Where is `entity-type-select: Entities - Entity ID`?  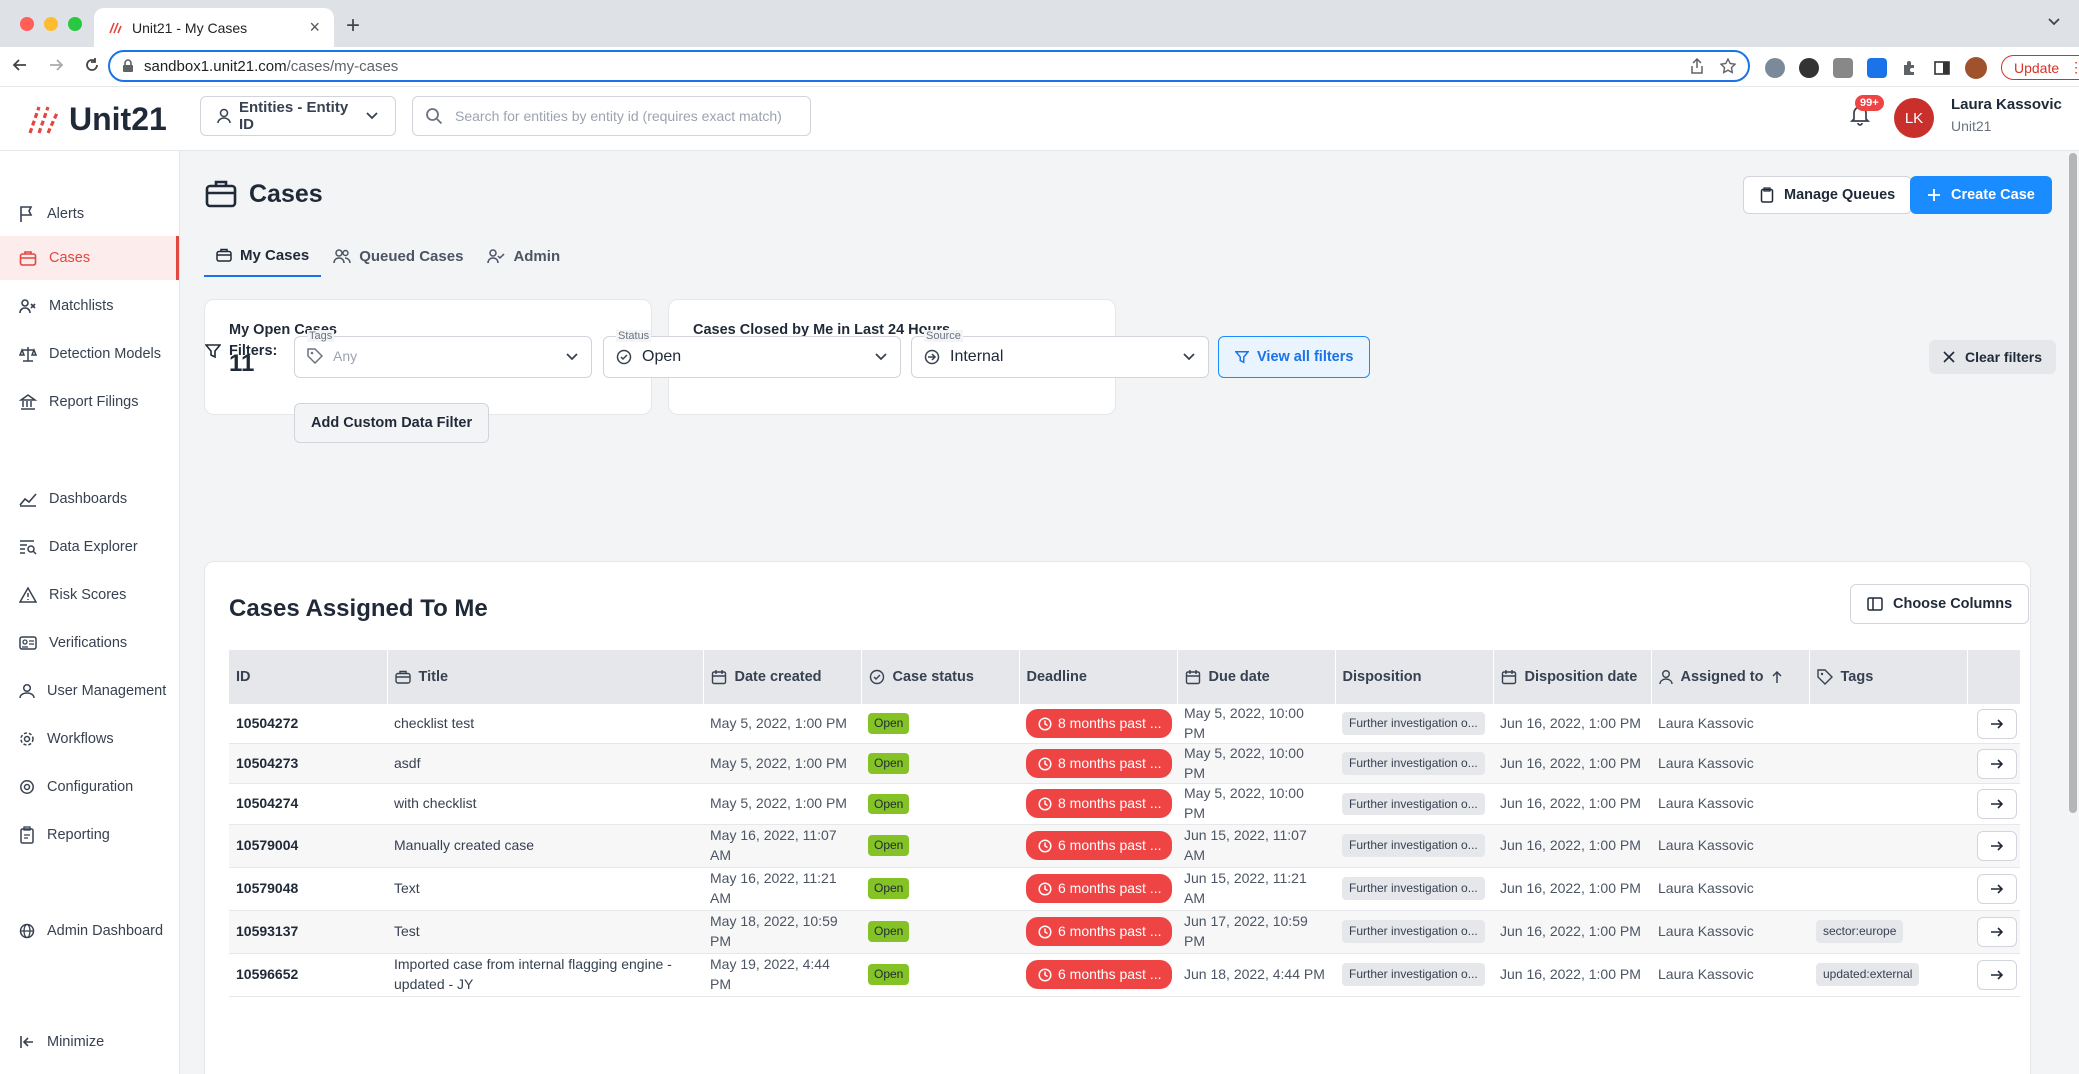 entity-type-select: Entities - Entity ID is located at coordinates (298, 116).